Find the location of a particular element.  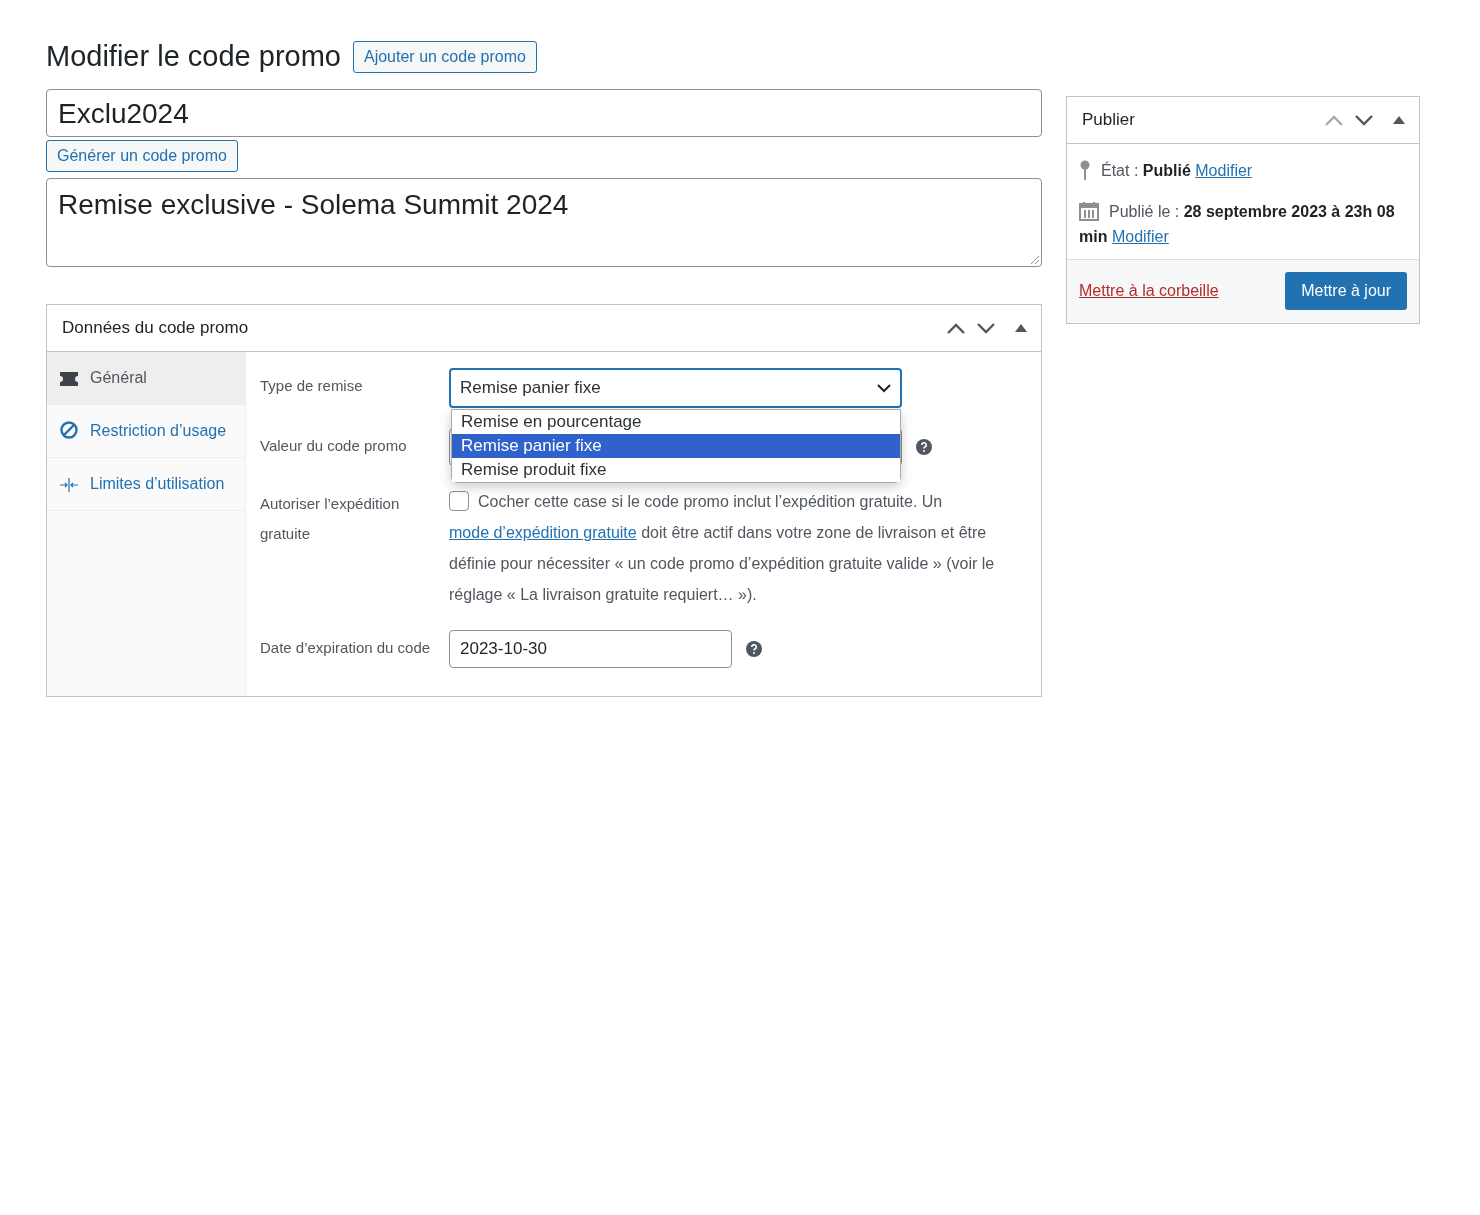

calendar-icon is located at coordinates (1089, 211).